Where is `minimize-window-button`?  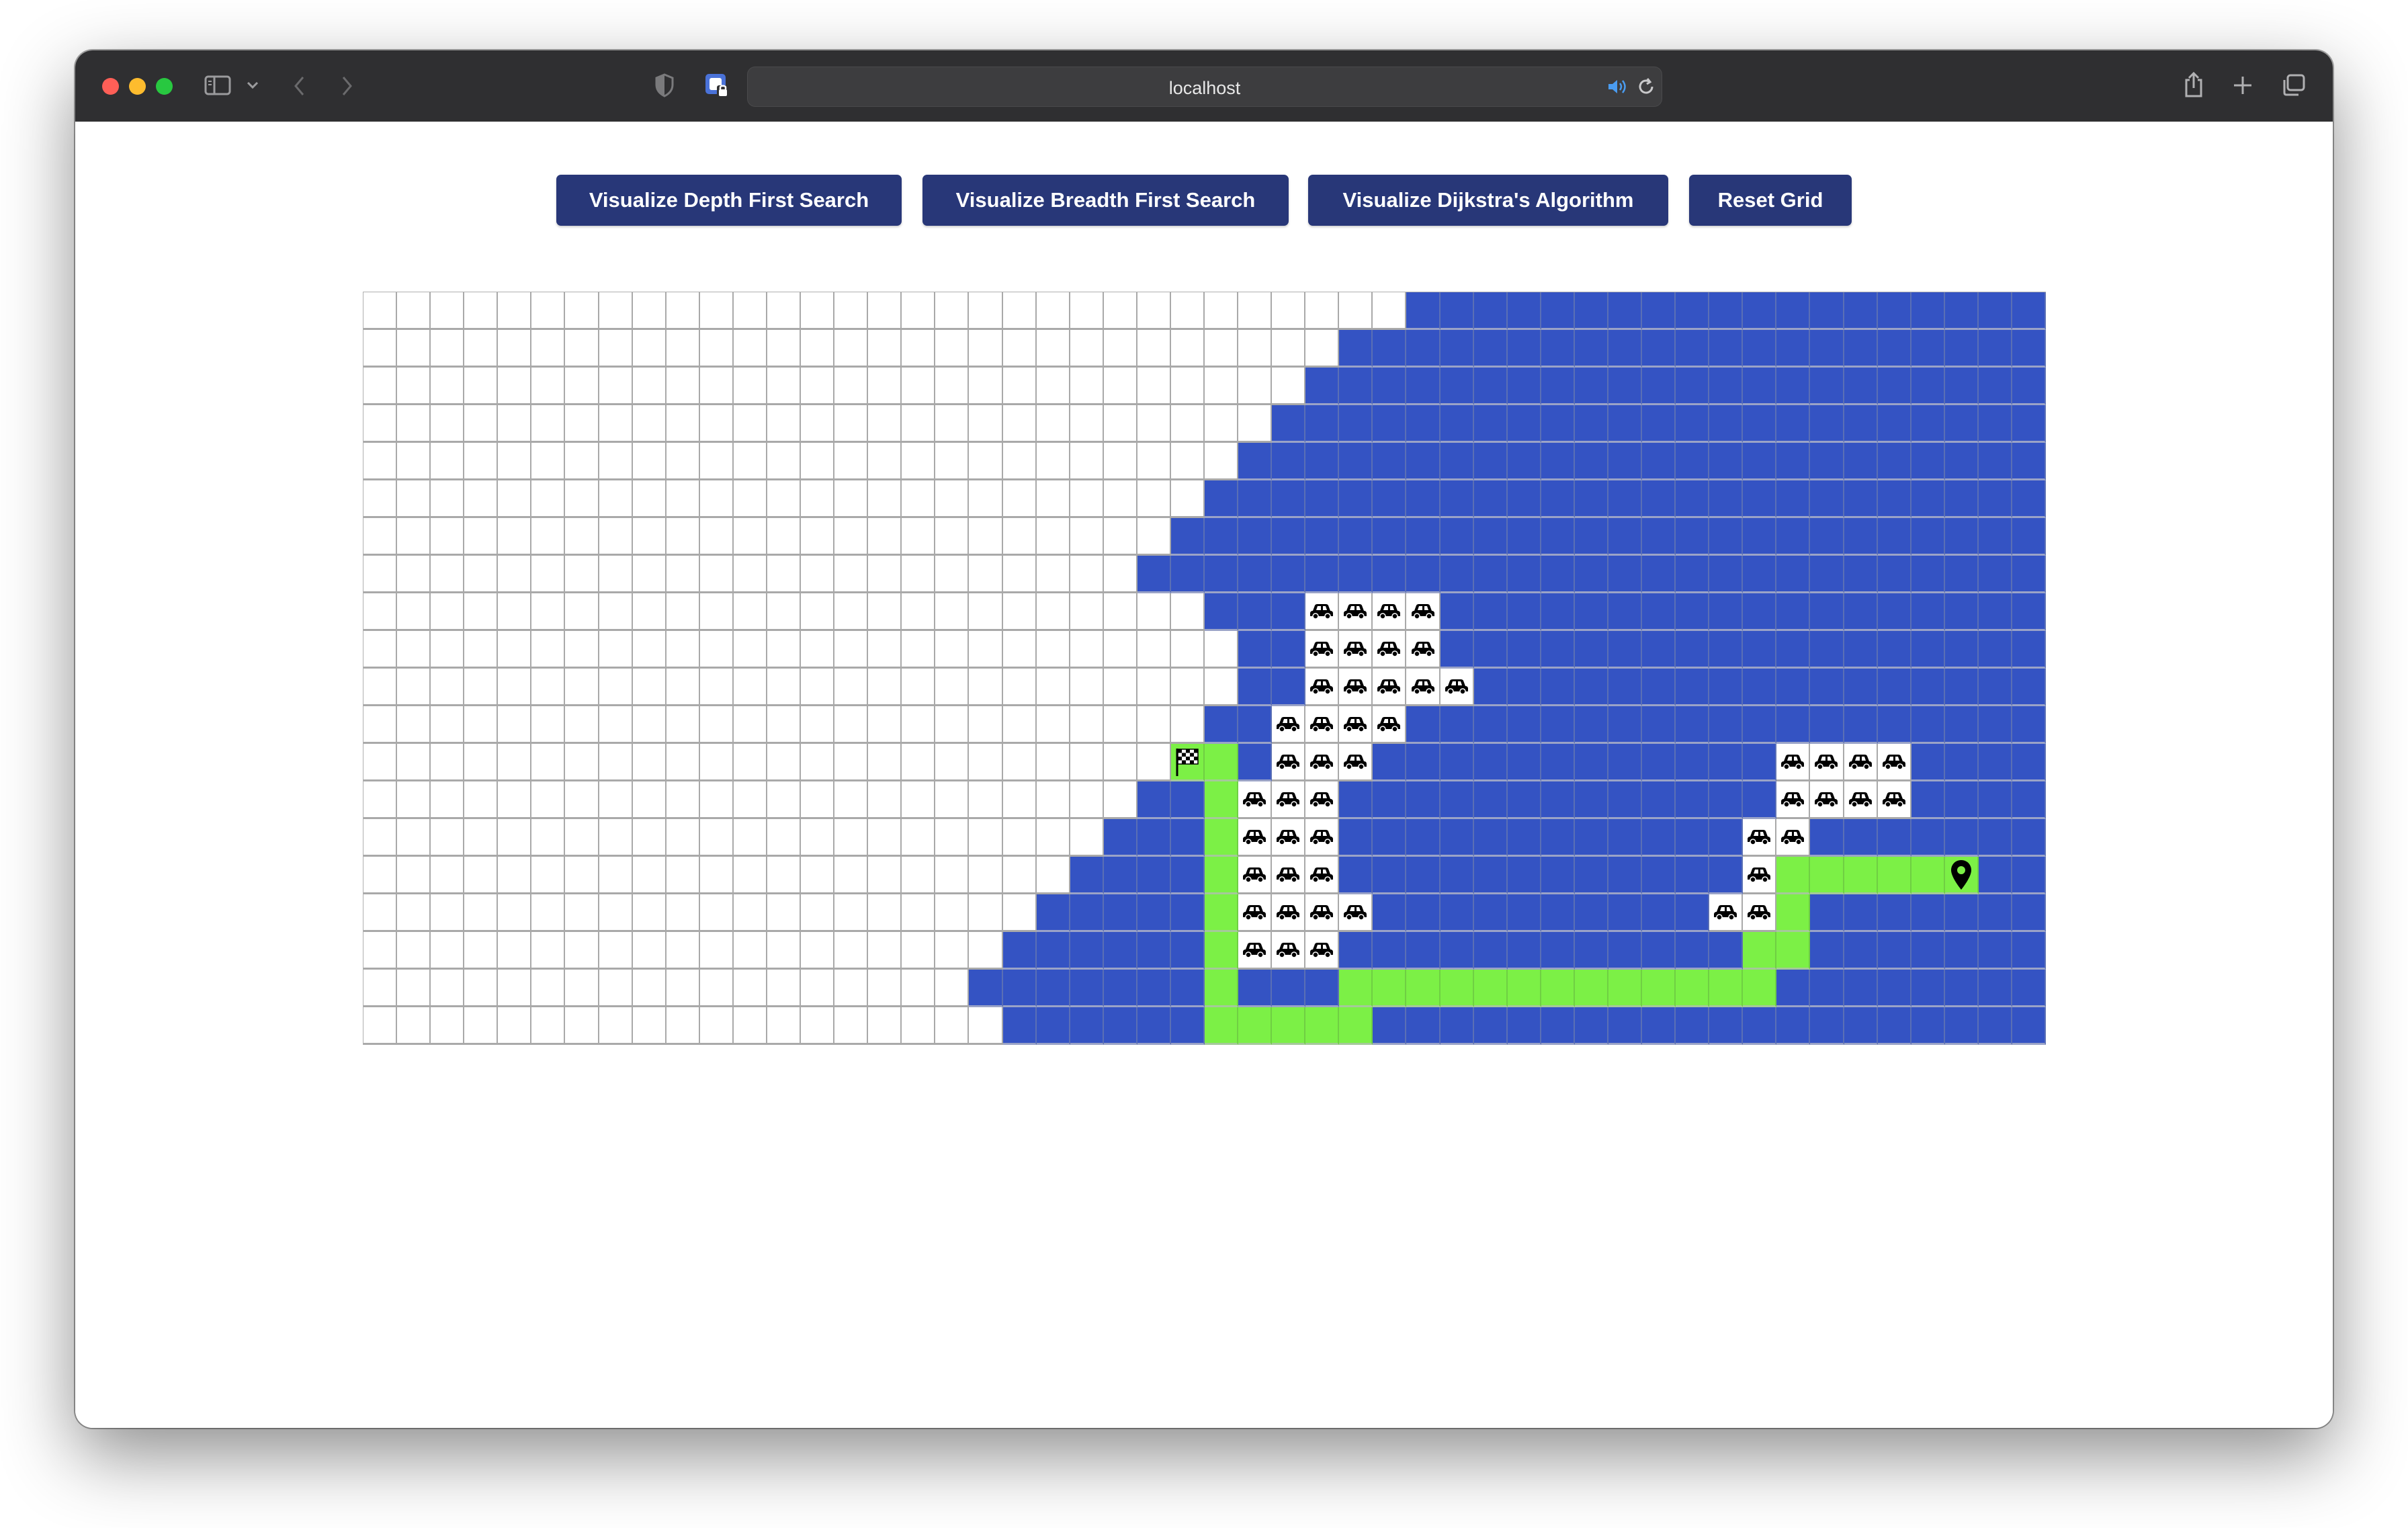 minimize-window-button is located at coordinates (137, 86).